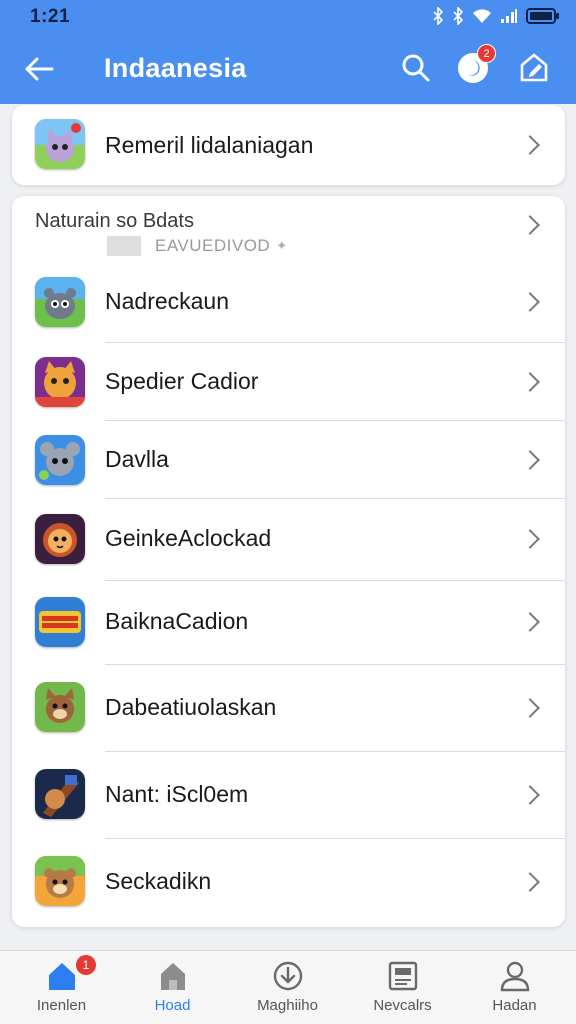 The image size is (576, 1024). I want to click on section-header: Naturain so Bdats EAVUEDIVOD ✦, so click(288, 229).